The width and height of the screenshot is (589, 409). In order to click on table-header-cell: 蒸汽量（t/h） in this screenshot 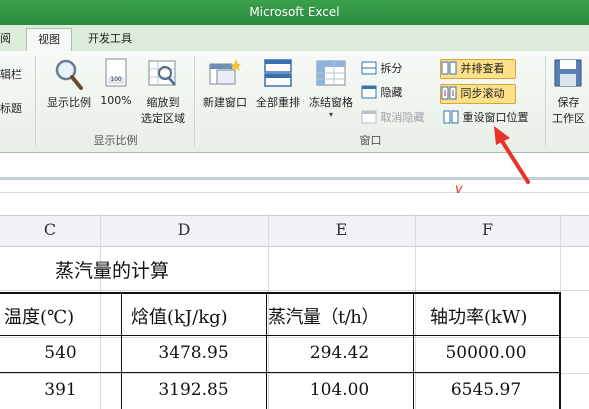, I will do `click(323, 316)`.